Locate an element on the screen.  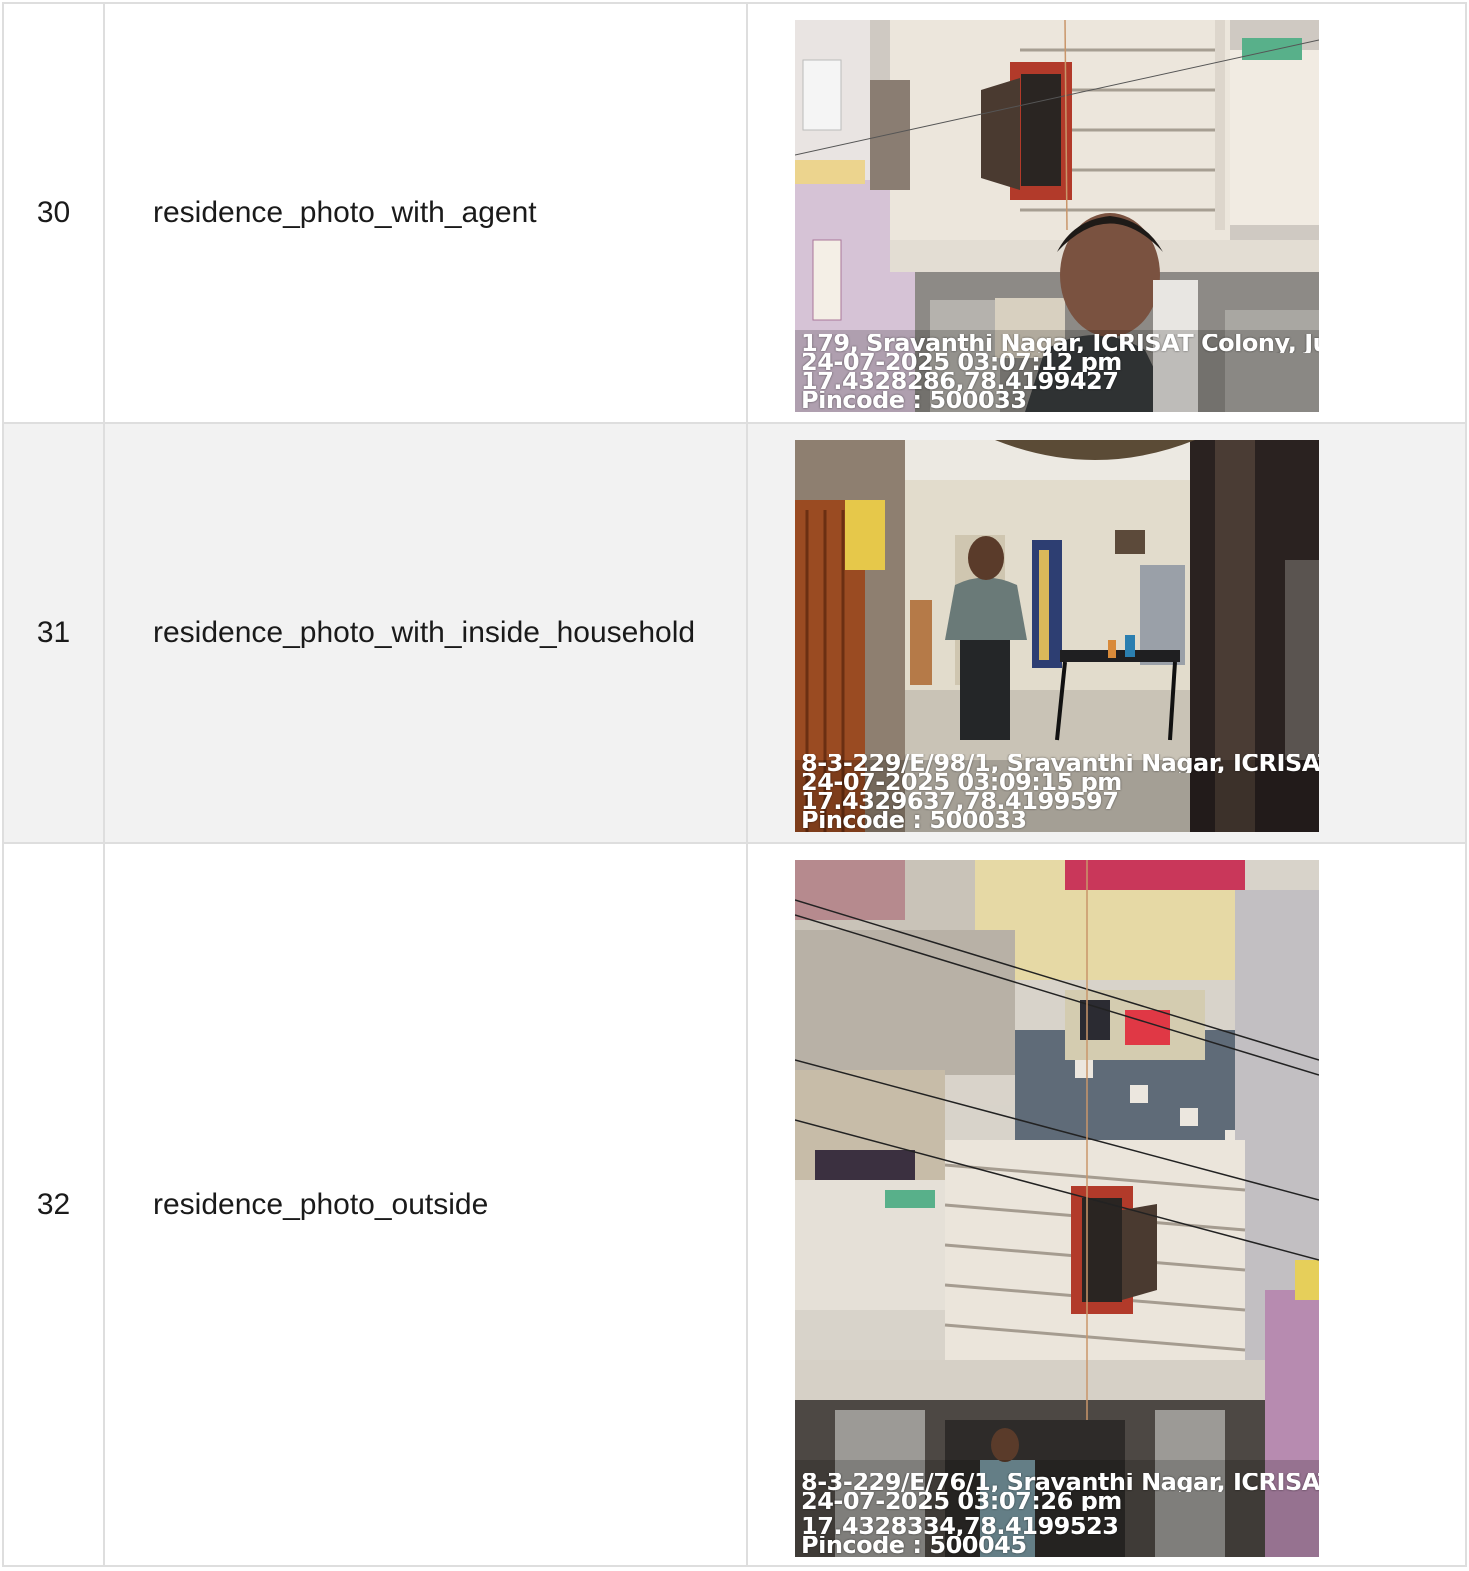
row-number: 32 is located at coordinates (53, 1204).